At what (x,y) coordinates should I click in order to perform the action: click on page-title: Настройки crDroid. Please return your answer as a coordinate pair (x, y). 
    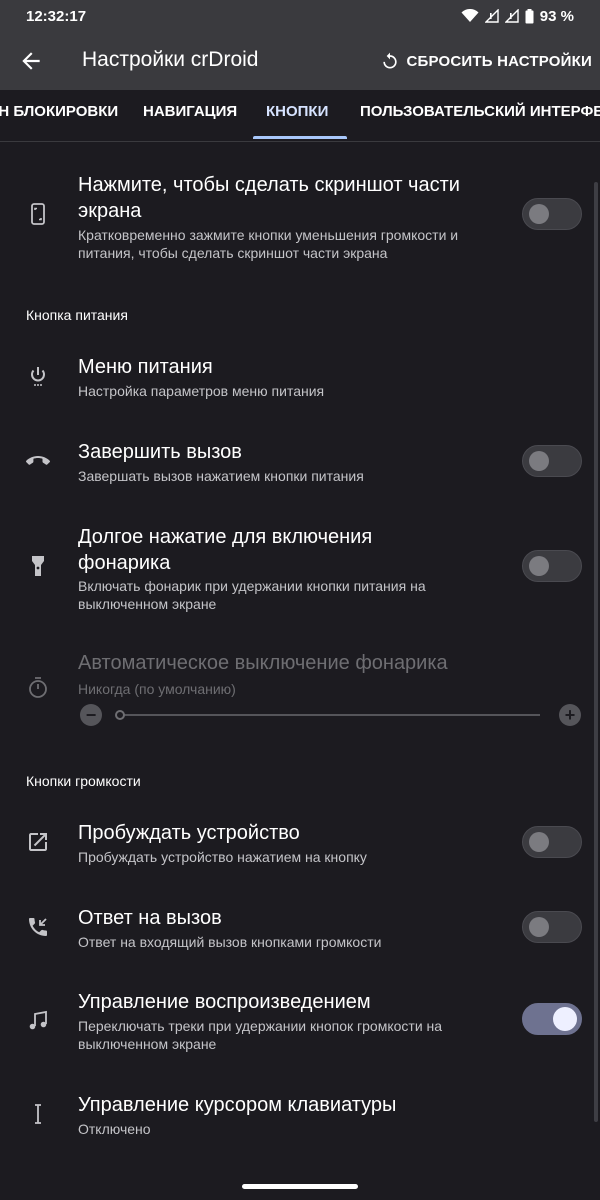
    Looking at the image, I should click on (170, 59).